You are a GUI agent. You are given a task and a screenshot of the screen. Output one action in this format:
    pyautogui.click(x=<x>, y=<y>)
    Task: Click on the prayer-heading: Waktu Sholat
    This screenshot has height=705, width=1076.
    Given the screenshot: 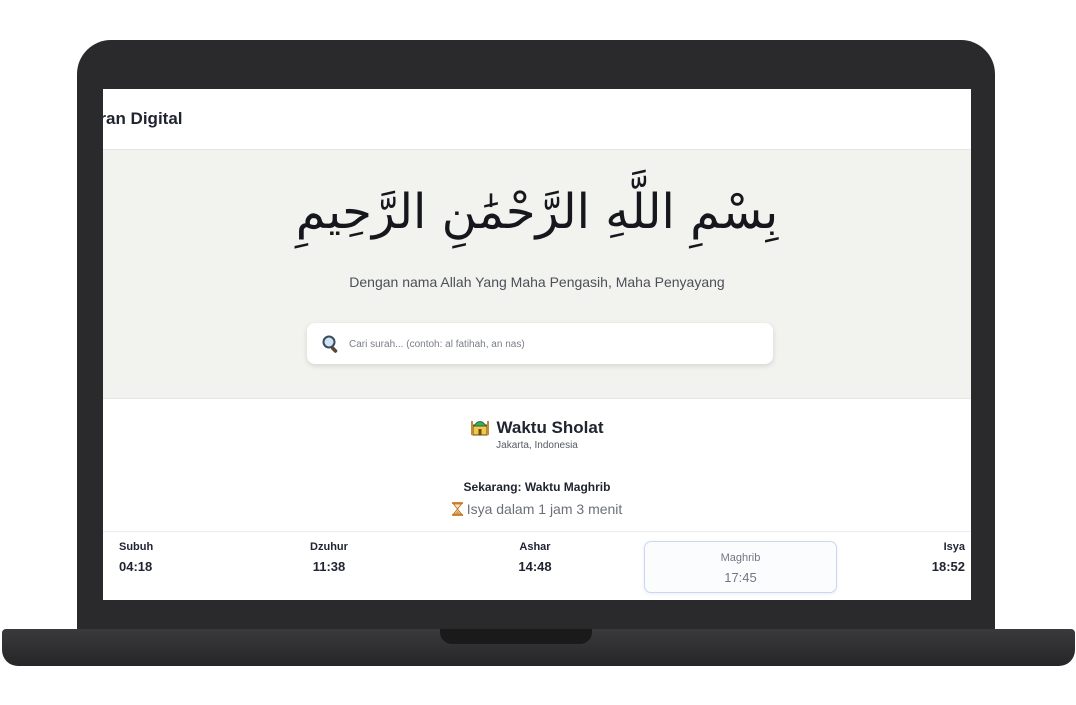 What is the action you would take?
    pyautogui.click(x=537, y=428)
    